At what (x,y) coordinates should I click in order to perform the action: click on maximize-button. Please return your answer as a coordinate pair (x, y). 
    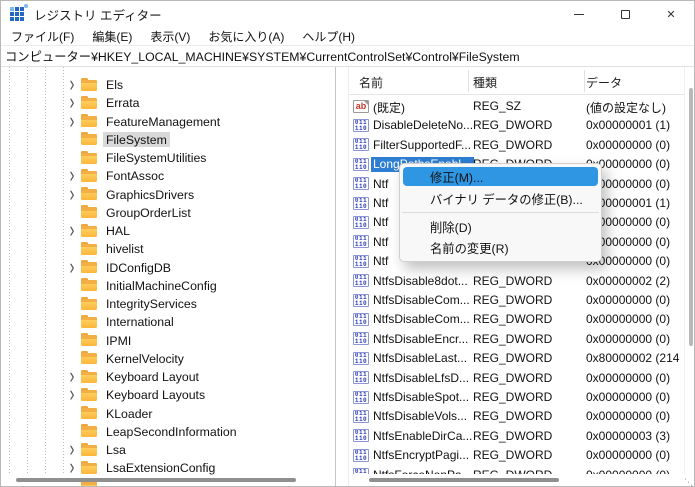
    Looking at the image, I should click on (625, 14).